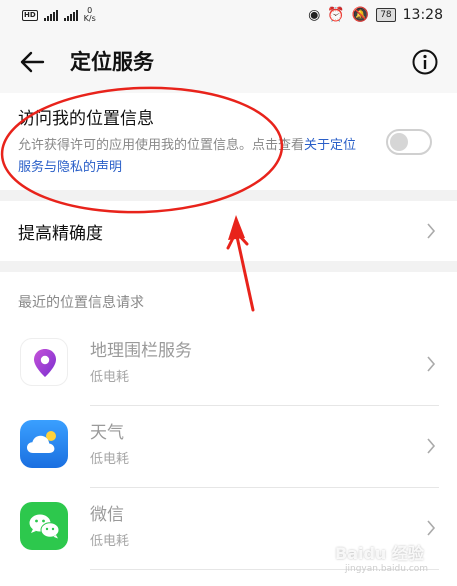 The image size is (457, 586). I want to click on info-icon, so click(425, 62).